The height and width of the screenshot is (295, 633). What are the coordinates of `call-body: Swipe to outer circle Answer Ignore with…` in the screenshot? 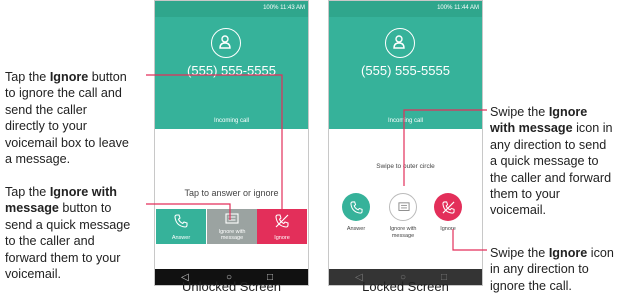 It's located at (405, 199).